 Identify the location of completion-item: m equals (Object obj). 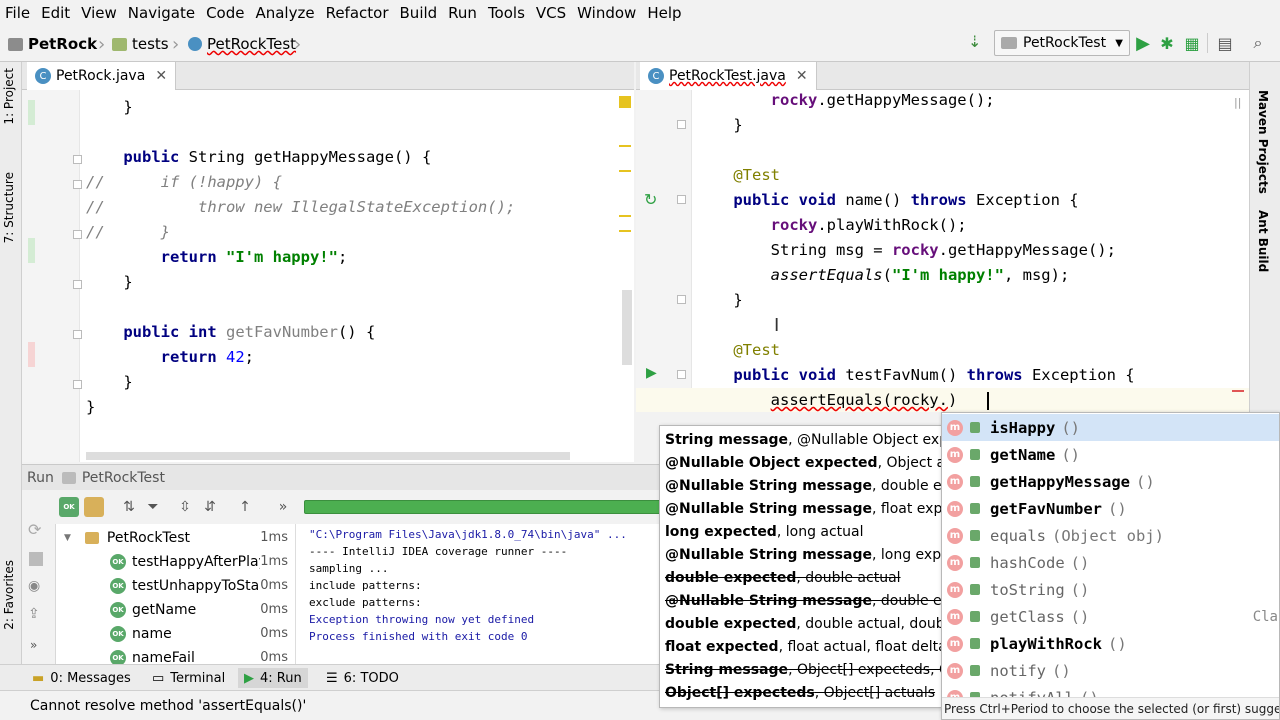
(1110, 535).